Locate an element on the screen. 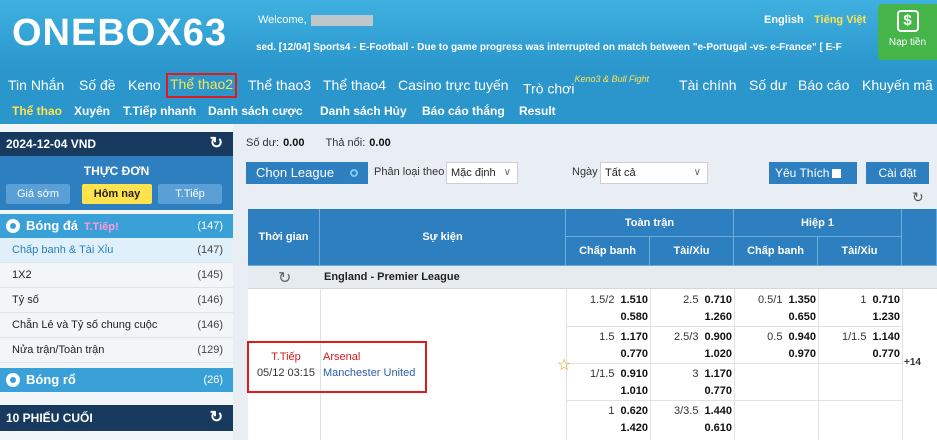  away-team: Manchester United is located at coordinates (369, 373).